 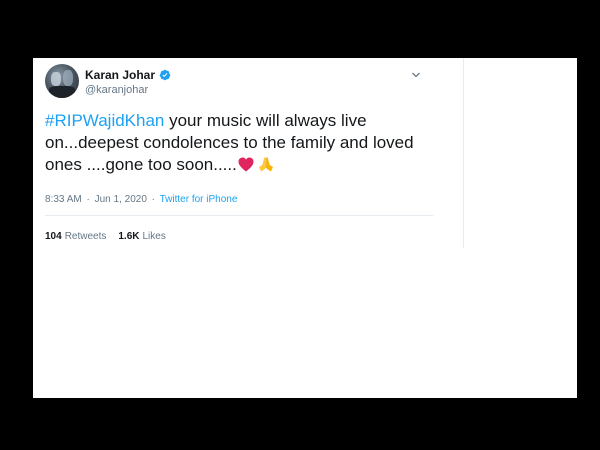 I want to click on author-display-name: Karan Johar, so click(x=120, y=75).